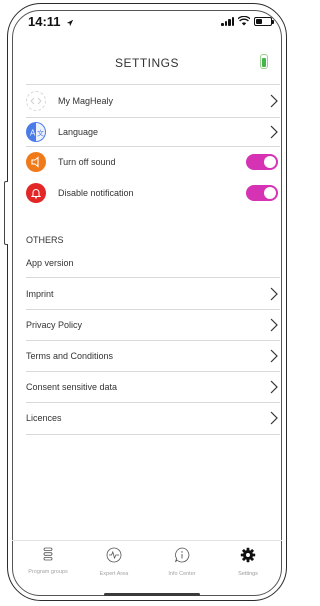  What do you see at coordinates (114, 555) in the screenshot?
I see `pulse-icon` at bounding box center [114, 555].